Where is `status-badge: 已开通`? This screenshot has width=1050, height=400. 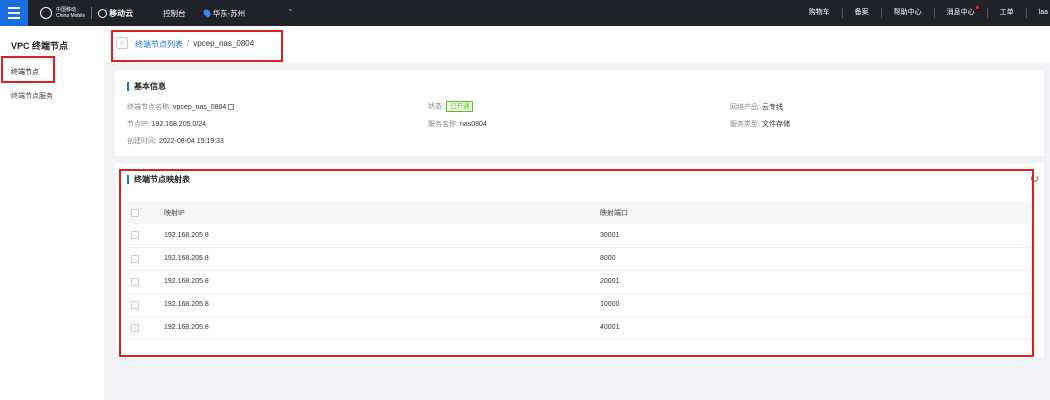 status-badge: 已开通 is located at coordinates (459, 106).